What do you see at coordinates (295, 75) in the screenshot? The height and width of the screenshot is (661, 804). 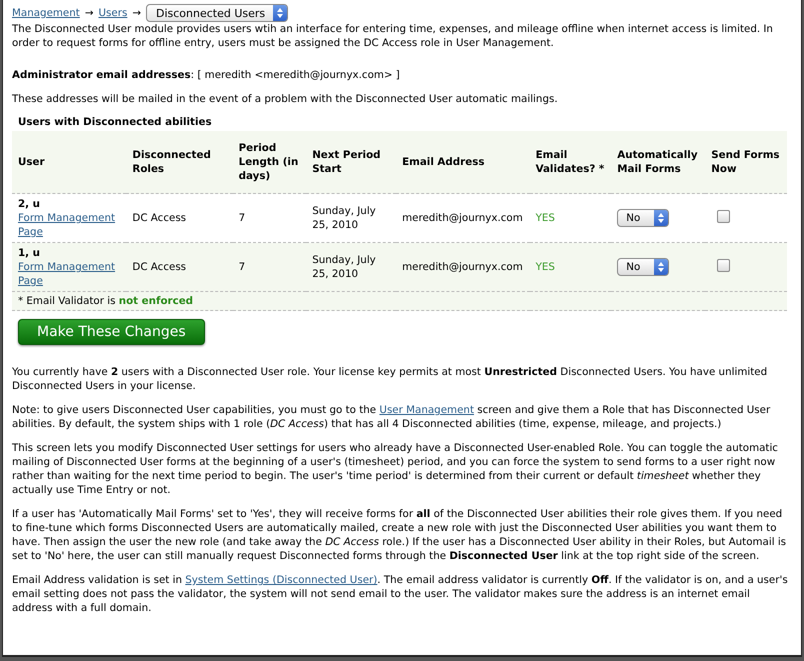 I see `admin-email-value: : [ meredith <meredith@journyx.com> ]` at bounding box center [295, 75].